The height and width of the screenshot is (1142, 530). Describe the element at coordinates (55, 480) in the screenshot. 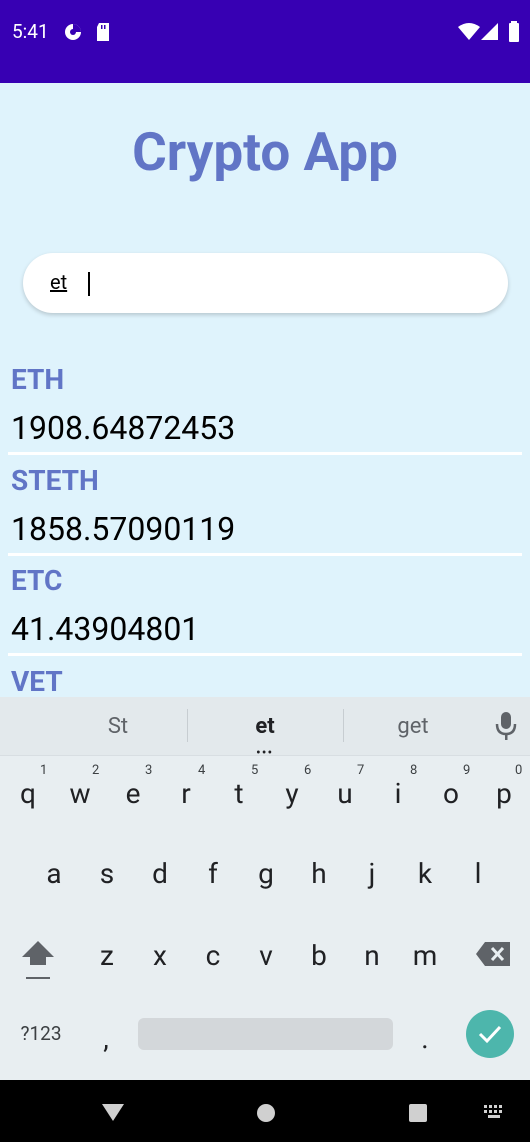

I see `coin-symbol: STETH` at that location.